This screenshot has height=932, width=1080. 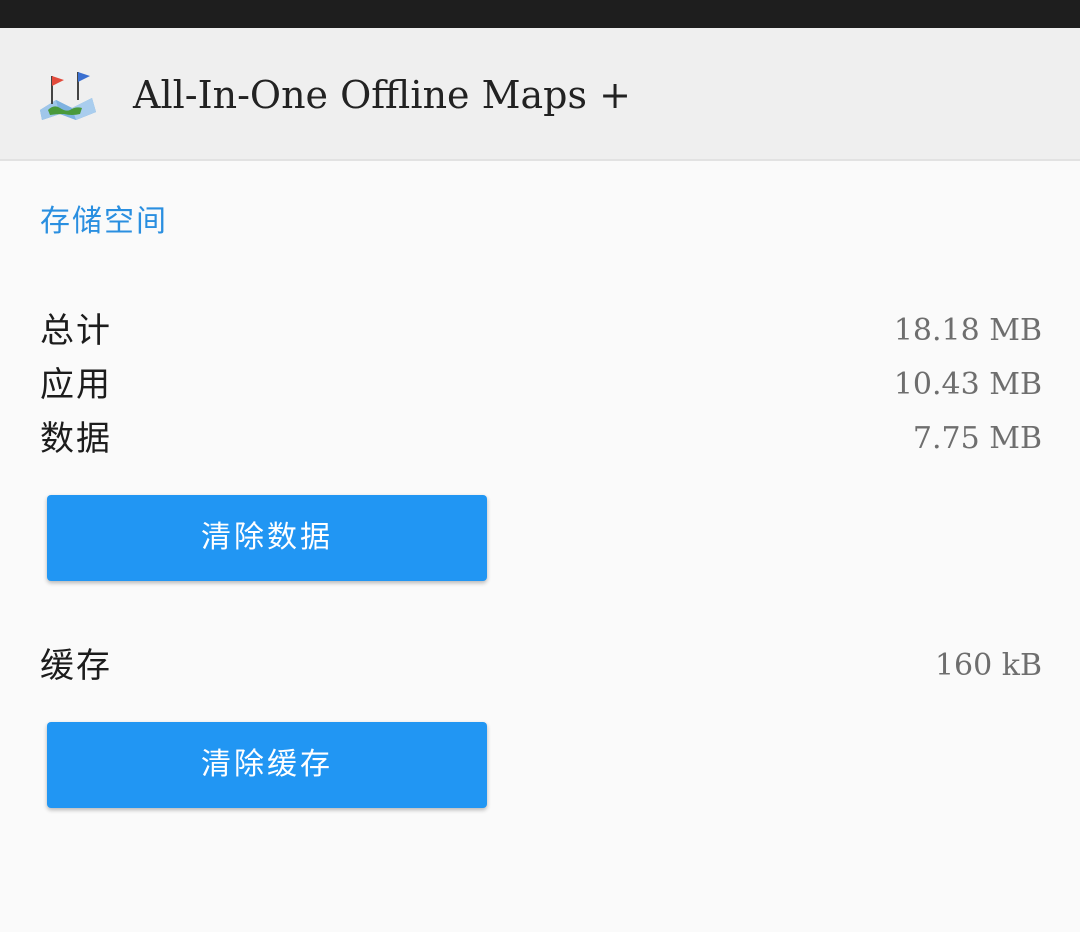 What do you see at coordinates (988, 665) in the screenshot?
I see `storage-cache-value: 160 kB` at bounding box center [988, 665].